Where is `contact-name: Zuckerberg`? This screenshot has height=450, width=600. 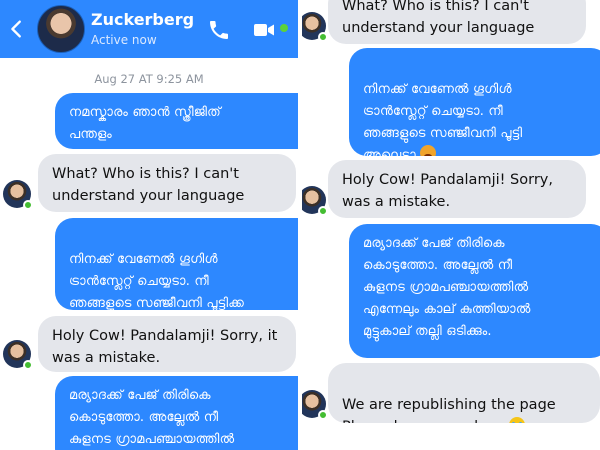
contact-name: Zuckerberg is located at coordinates (142, 19).